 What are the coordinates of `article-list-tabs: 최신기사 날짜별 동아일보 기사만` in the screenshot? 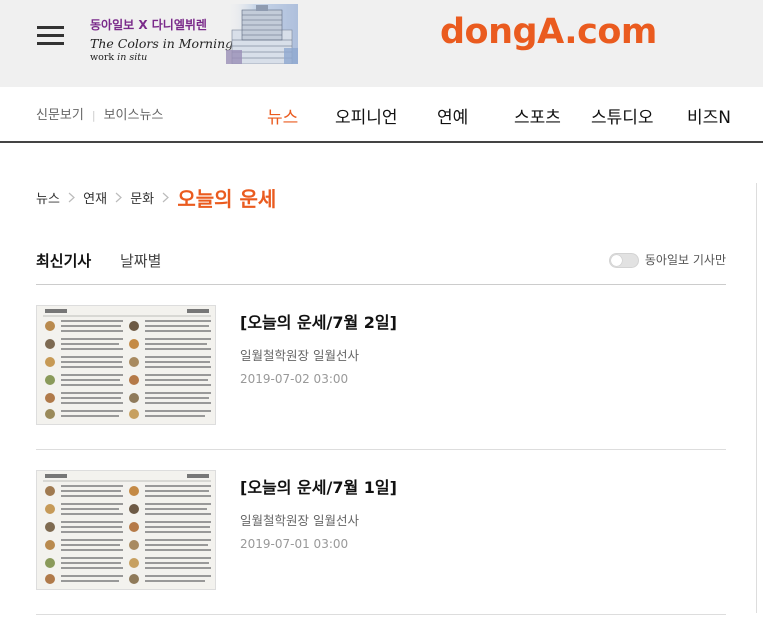 It's located at (381, 267).